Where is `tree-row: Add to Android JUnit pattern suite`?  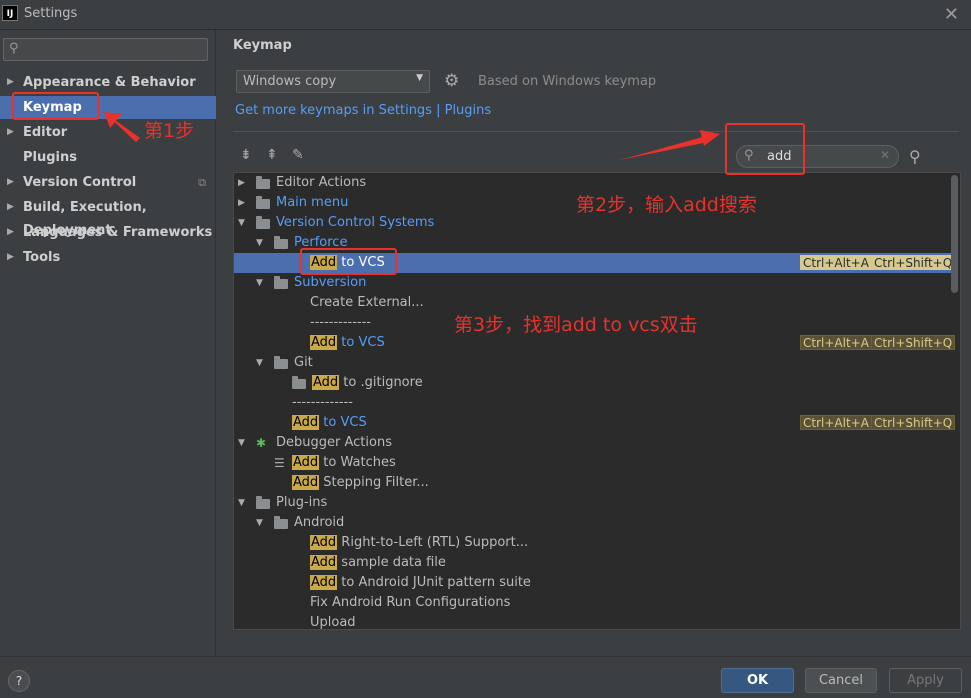 tree-row: Add to Android JUnit pattern suite is located at coordinates (592, 583).